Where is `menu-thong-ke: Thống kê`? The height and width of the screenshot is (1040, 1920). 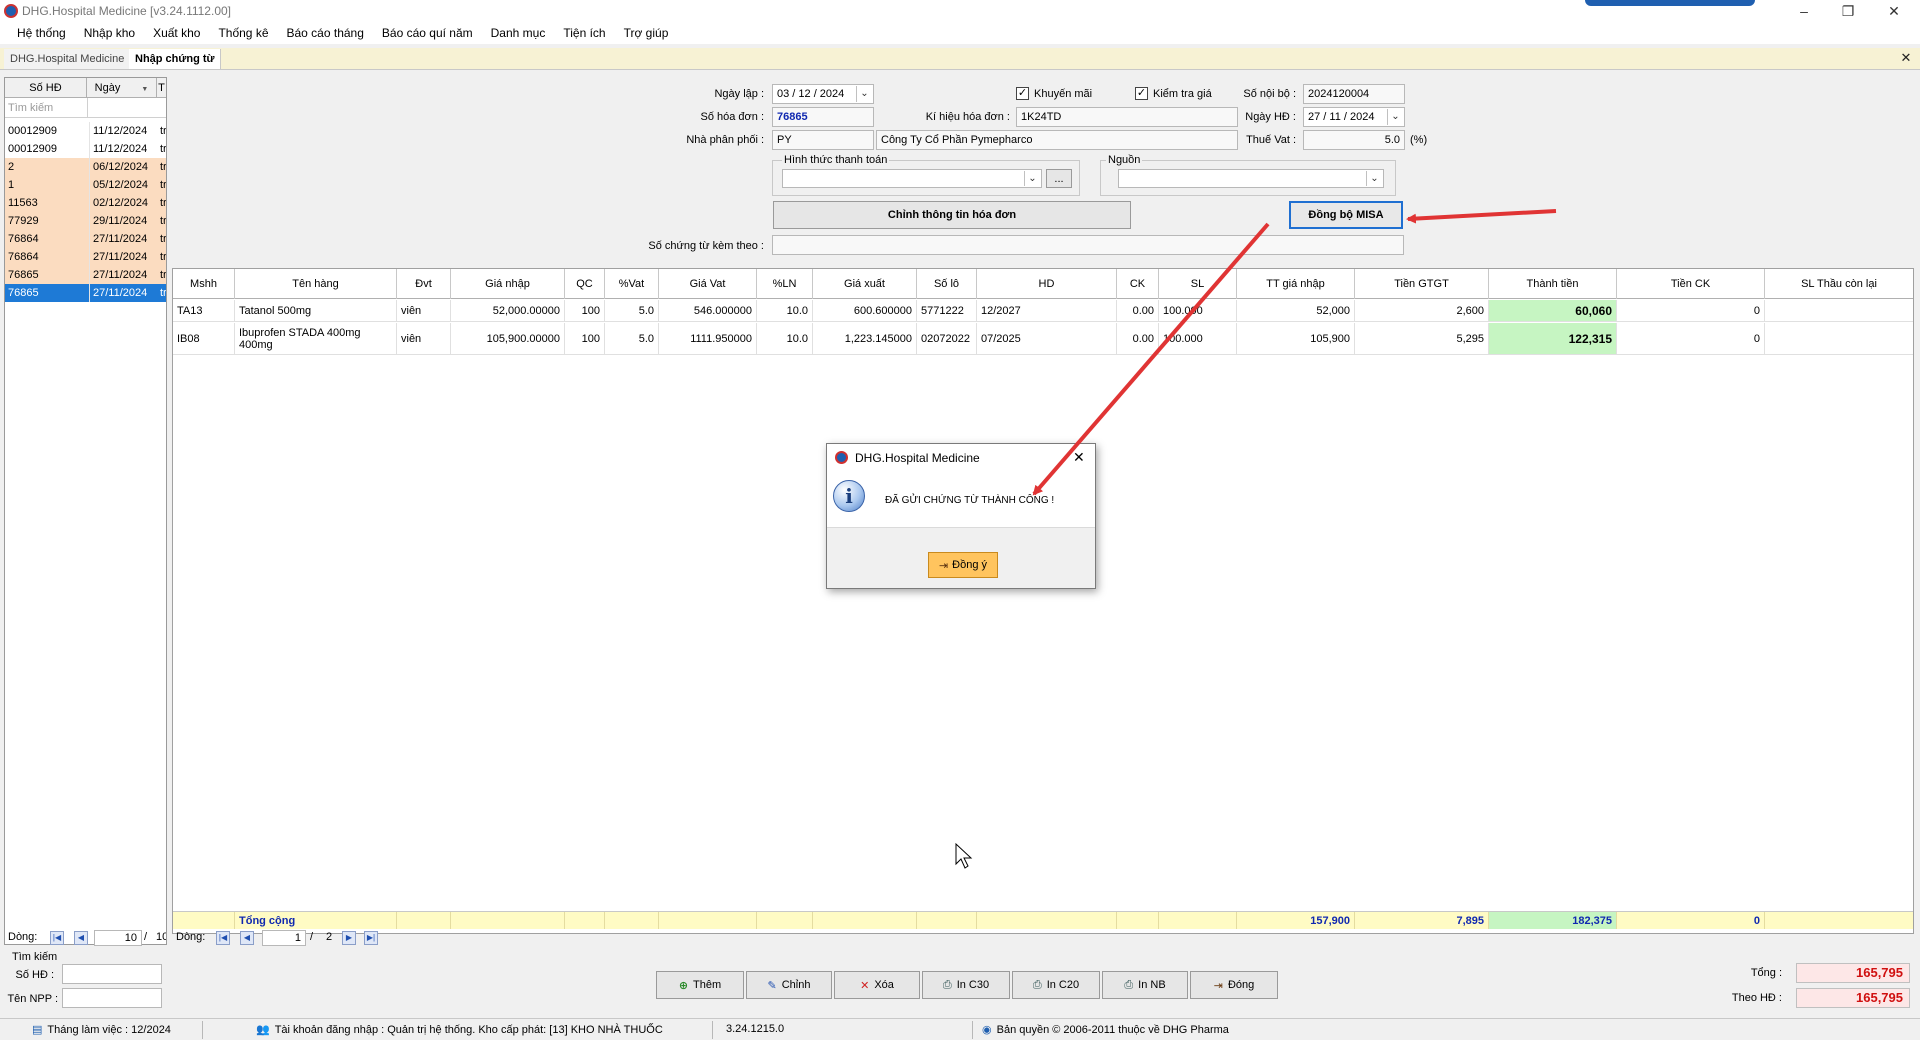
menu-thong-ke: Thống kê is located at coordinates (243, 33).